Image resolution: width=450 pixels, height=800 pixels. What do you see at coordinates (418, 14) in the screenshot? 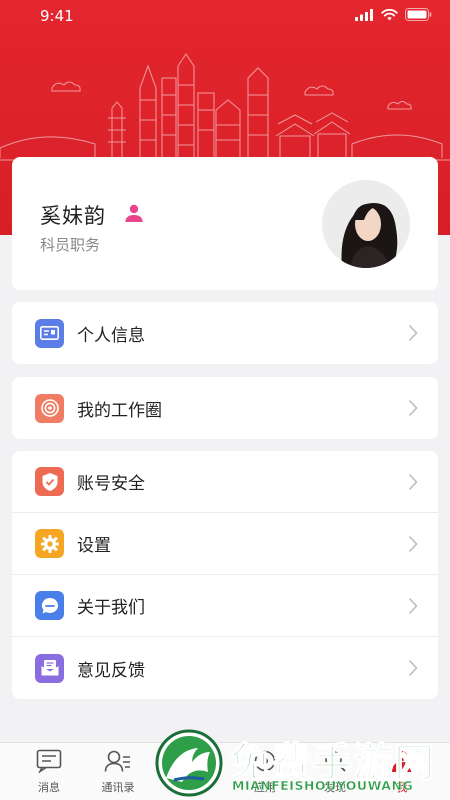
I see `battery-icon` at bounding box center [418, 14].